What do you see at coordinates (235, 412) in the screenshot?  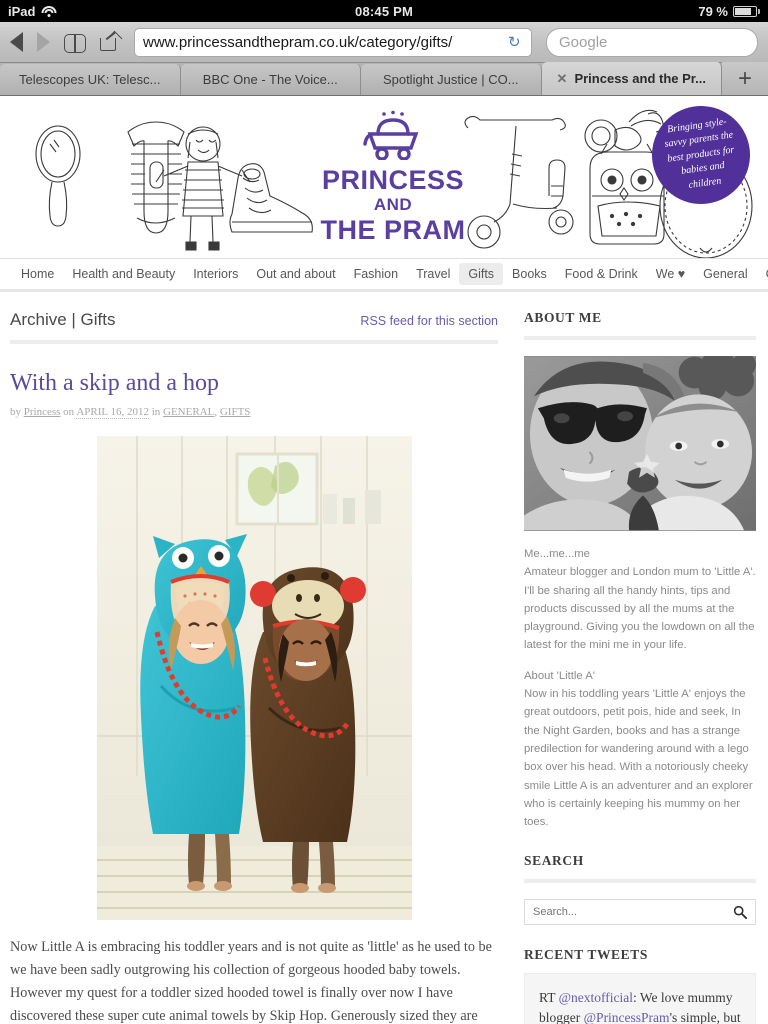 I see `byline-category-gifts: GIFTS` at bounding box center [235, 412].